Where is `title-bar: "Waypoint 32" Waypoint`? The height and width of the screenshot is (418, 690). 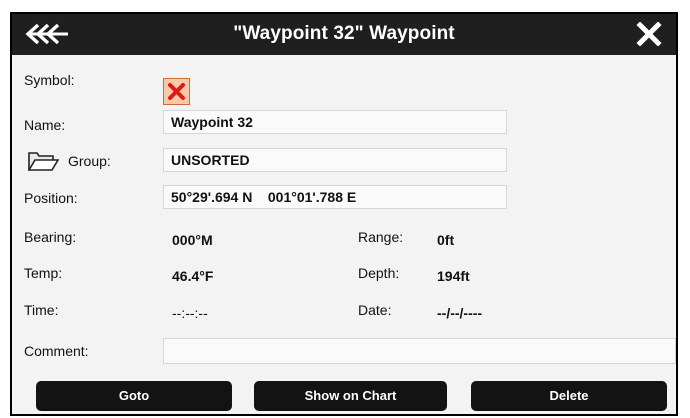
title-bar: "Waypoint 32" Waypoint is located at coordinates (344, 34).